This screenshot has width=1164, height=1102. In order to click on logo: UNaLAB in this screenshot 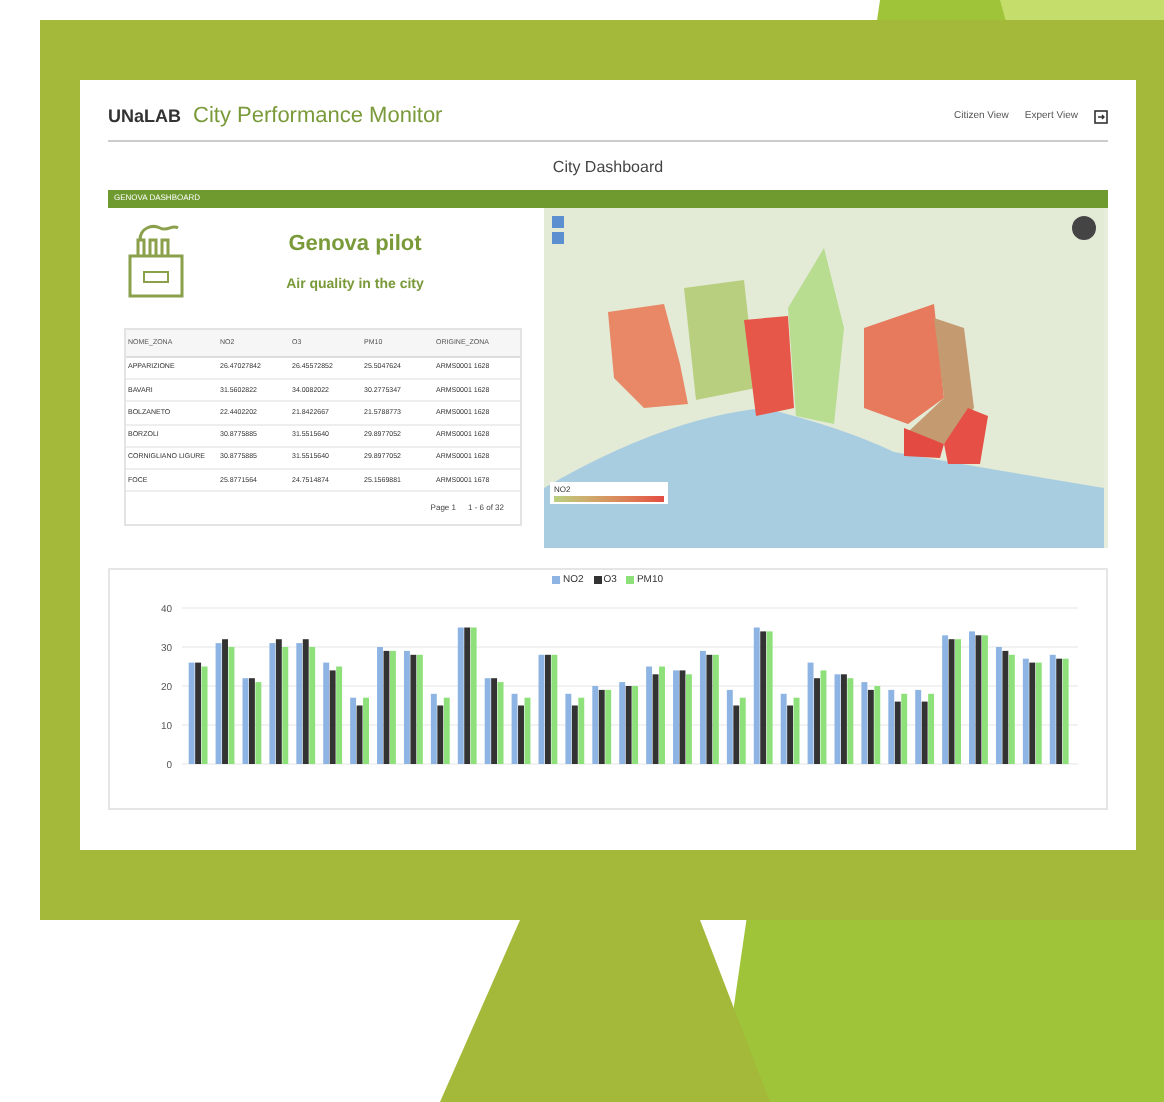, I will do `click(145, 116)`.